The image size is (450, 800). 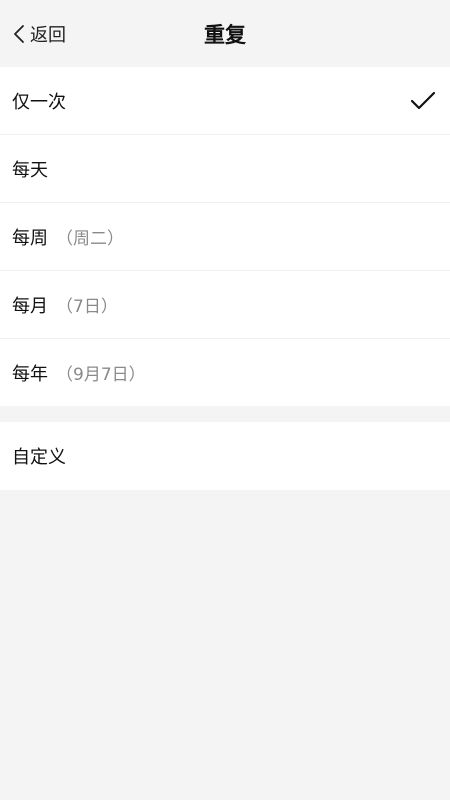 I want to click on page-title: 重复, so click(x=225, y=34).